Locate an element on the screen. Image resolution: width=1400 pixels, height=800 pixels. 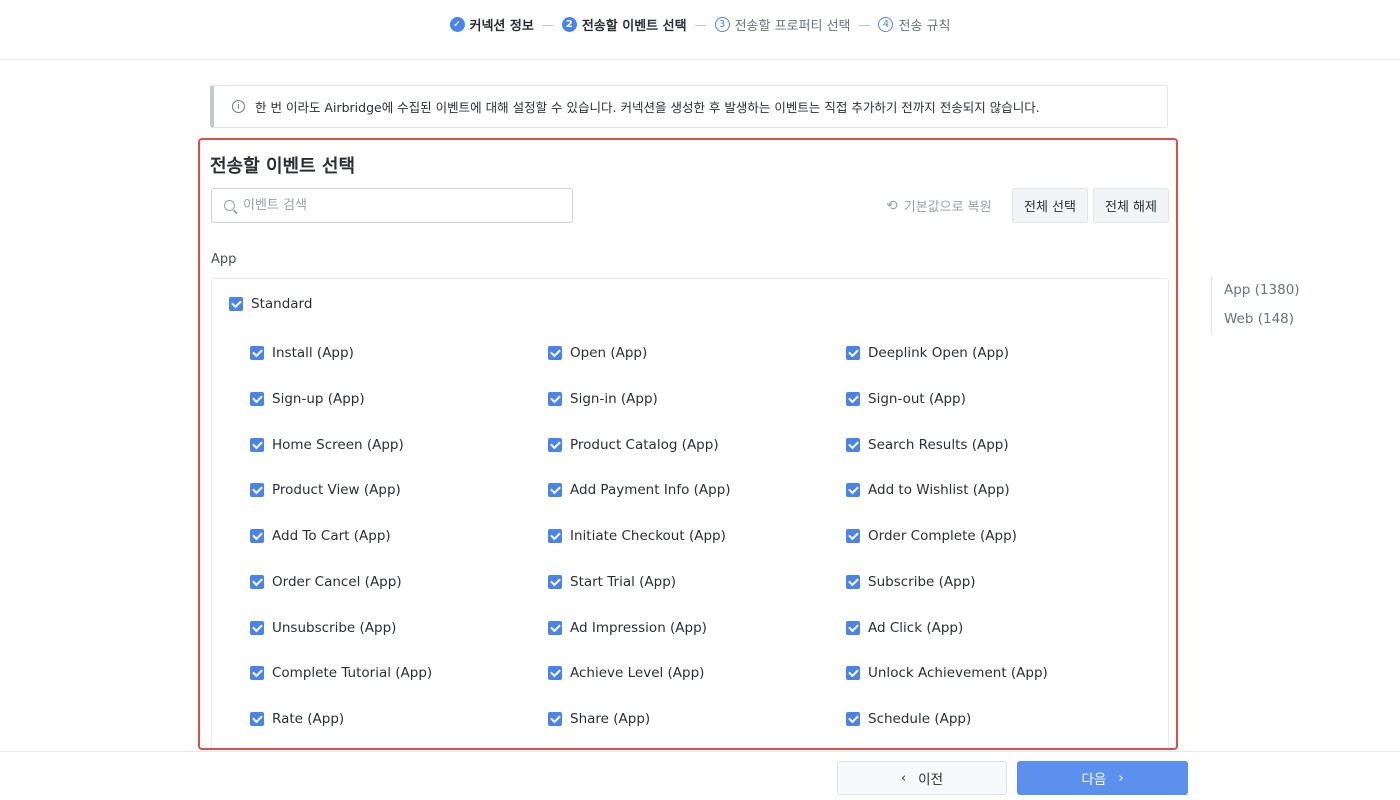
step-number-icon: 2 is located at coordinates (569, 24).